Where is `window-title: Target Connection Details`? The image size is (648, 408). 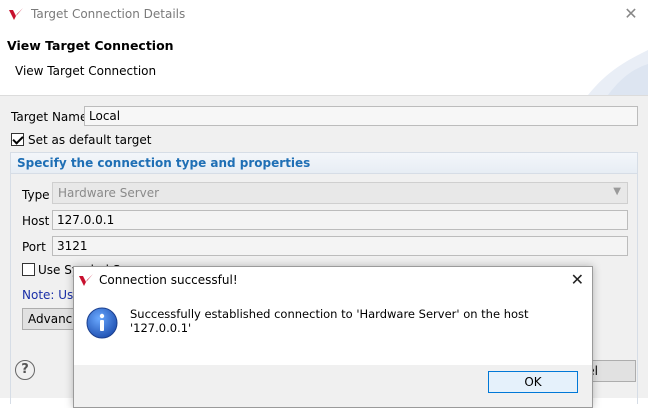 window-title: Target Connection Details is located at coordinates (108, 14).